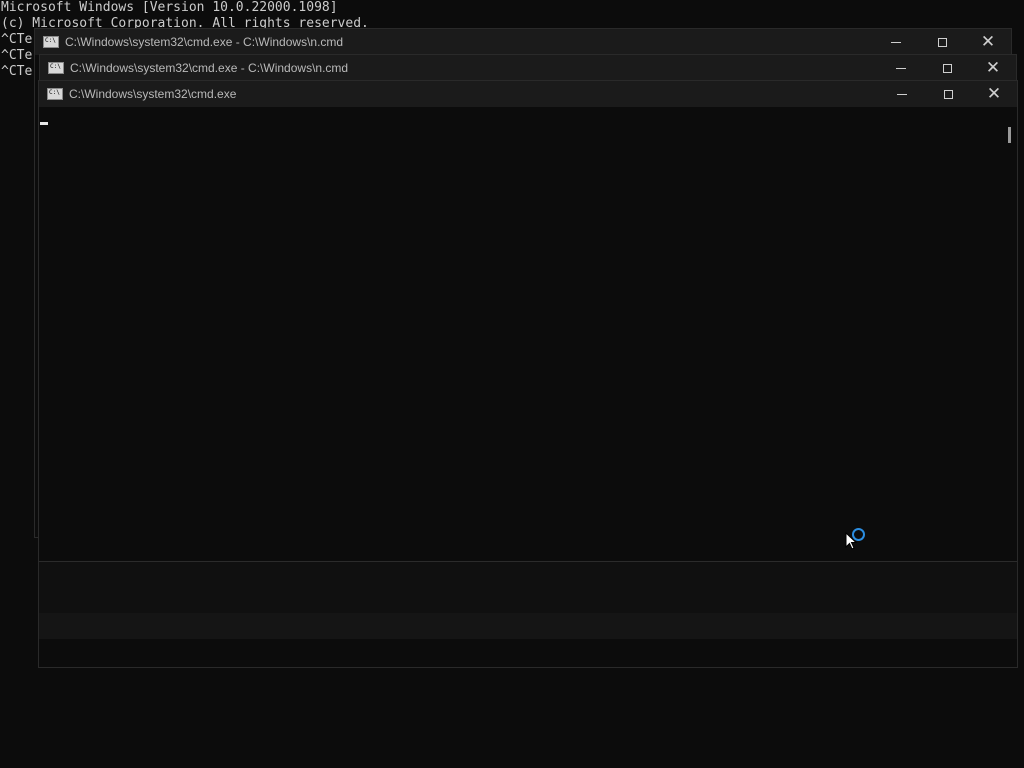 This screenshot has width=1024, height=768. I want to click on window-title: C:\Windows\system32\cmd.exe, so click(153, 94).